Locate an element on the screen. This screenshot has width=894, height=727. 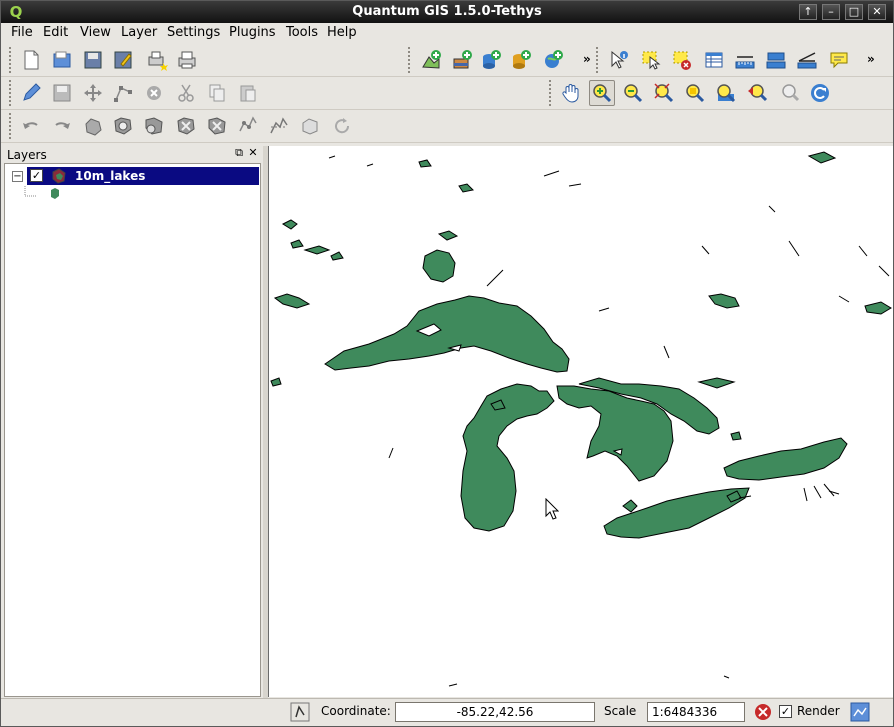
menu-help: Help is located at coordinates (342, 32).